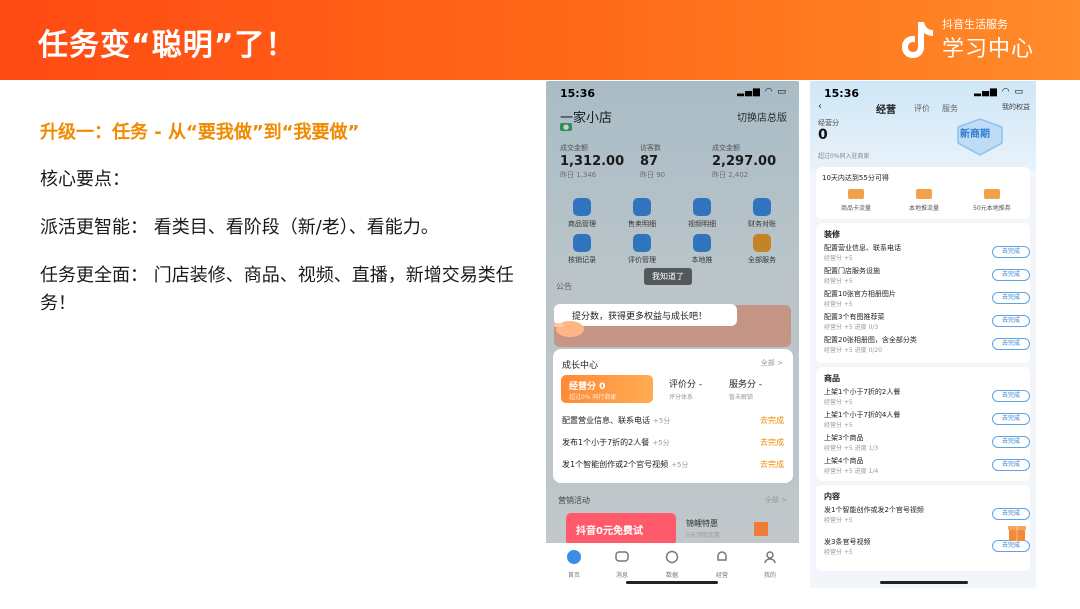 Image resolution: width=1080 pixels, height=609 pixels. Describe the element at coordinates (999, 92) in the screenshot. I see `signal-icon: ▂▄▆ ◠ ▭` at that location.